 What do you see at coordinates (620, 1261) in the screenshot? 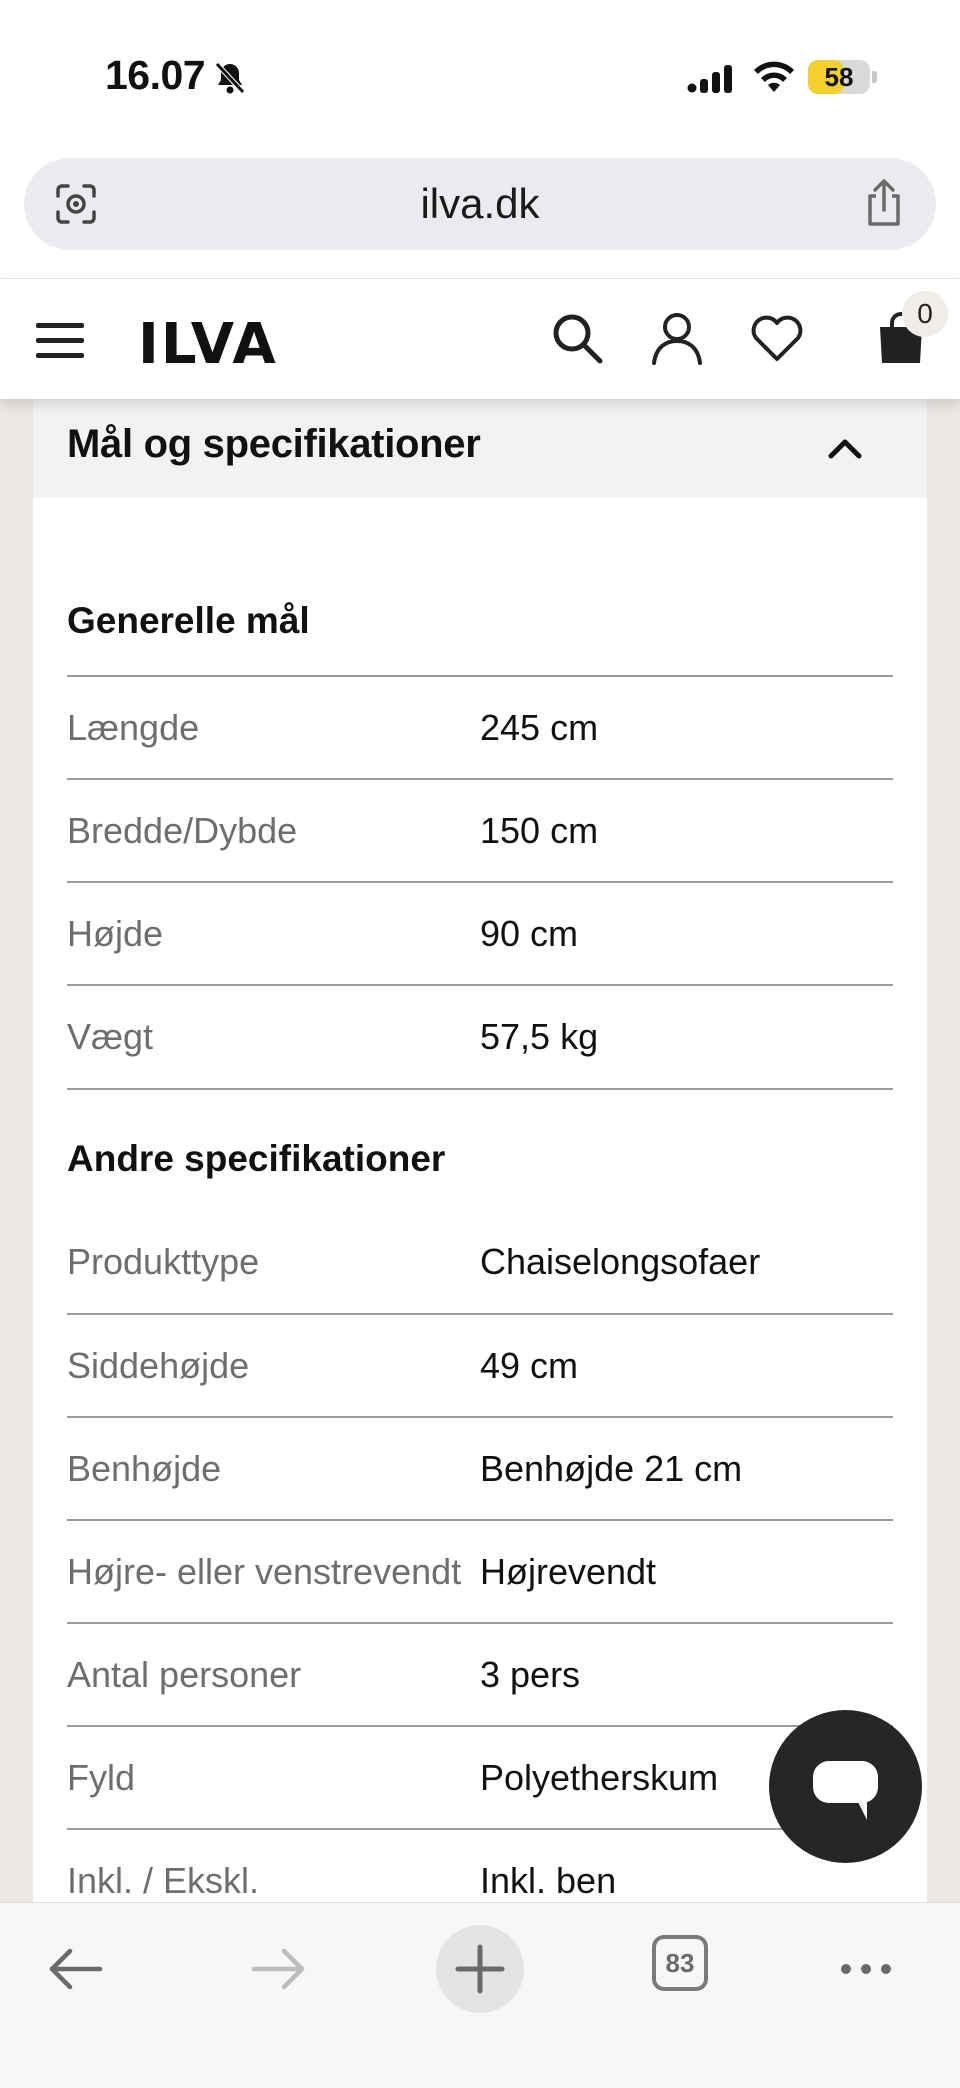
I see `spec-value: Chaiselongsofaer` at bounding box center [620, 1261].